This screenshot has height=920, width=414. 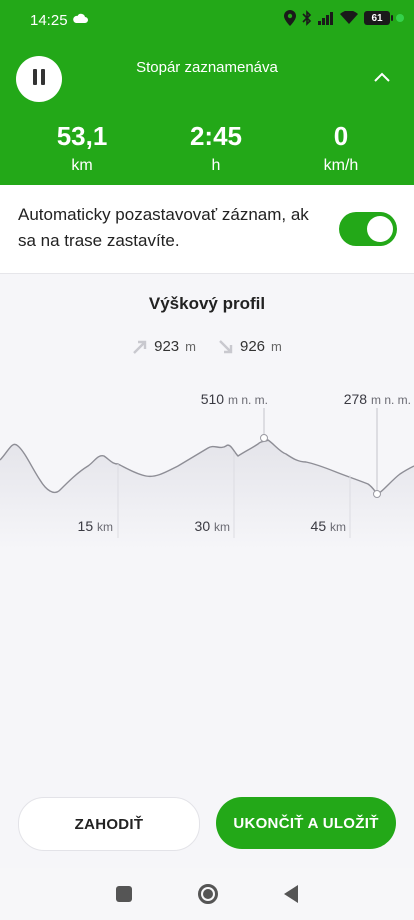 What do you see at coordinates (378, 18) in the screenshot?
I see `battery-icon: 61` at bounding box center [378, 18].